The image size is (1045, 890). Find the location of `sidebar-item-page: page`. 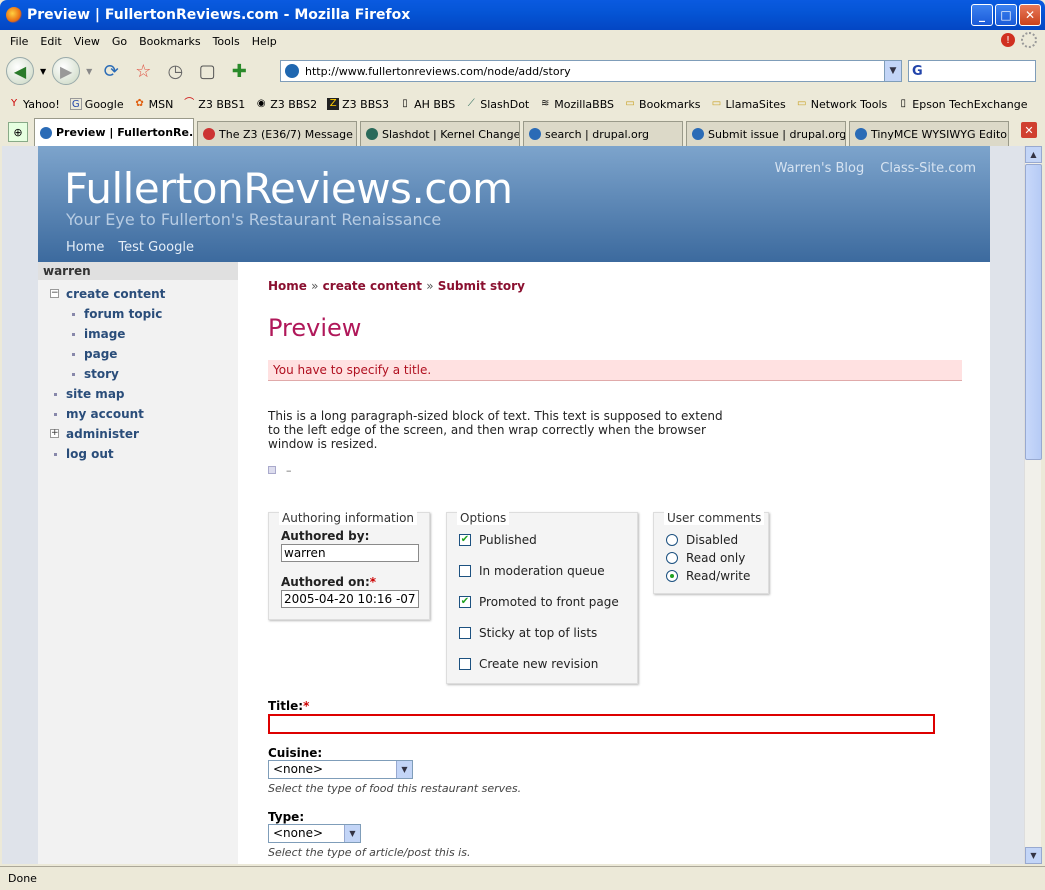

sidebar-item-page: page is located at coordinates (138, 354).